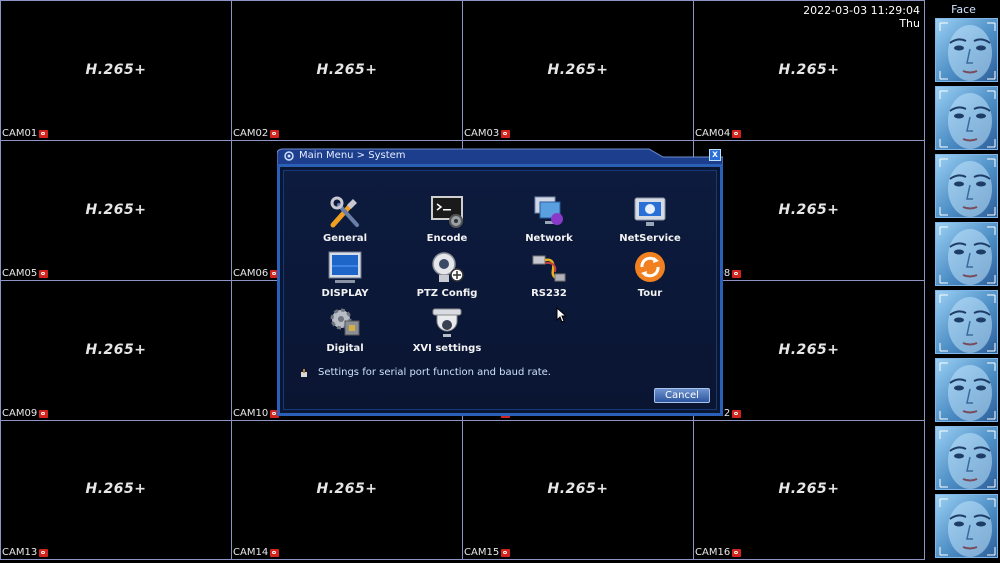 This screenshot has width=1000, height=563. What do you see at coordinates (447, 322) in the screenshot?
I see `dome-camera-icon` at bounding box center [447, 322].